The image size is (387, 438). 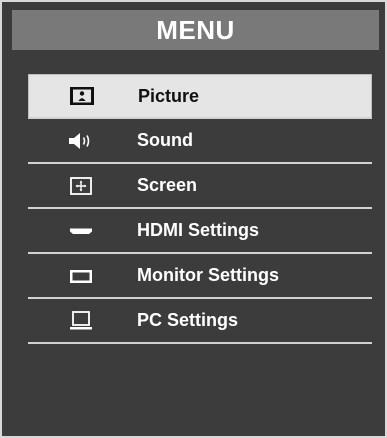 I want to click on menu-item-label: Monitor Settings, so click(x=208, y=275).